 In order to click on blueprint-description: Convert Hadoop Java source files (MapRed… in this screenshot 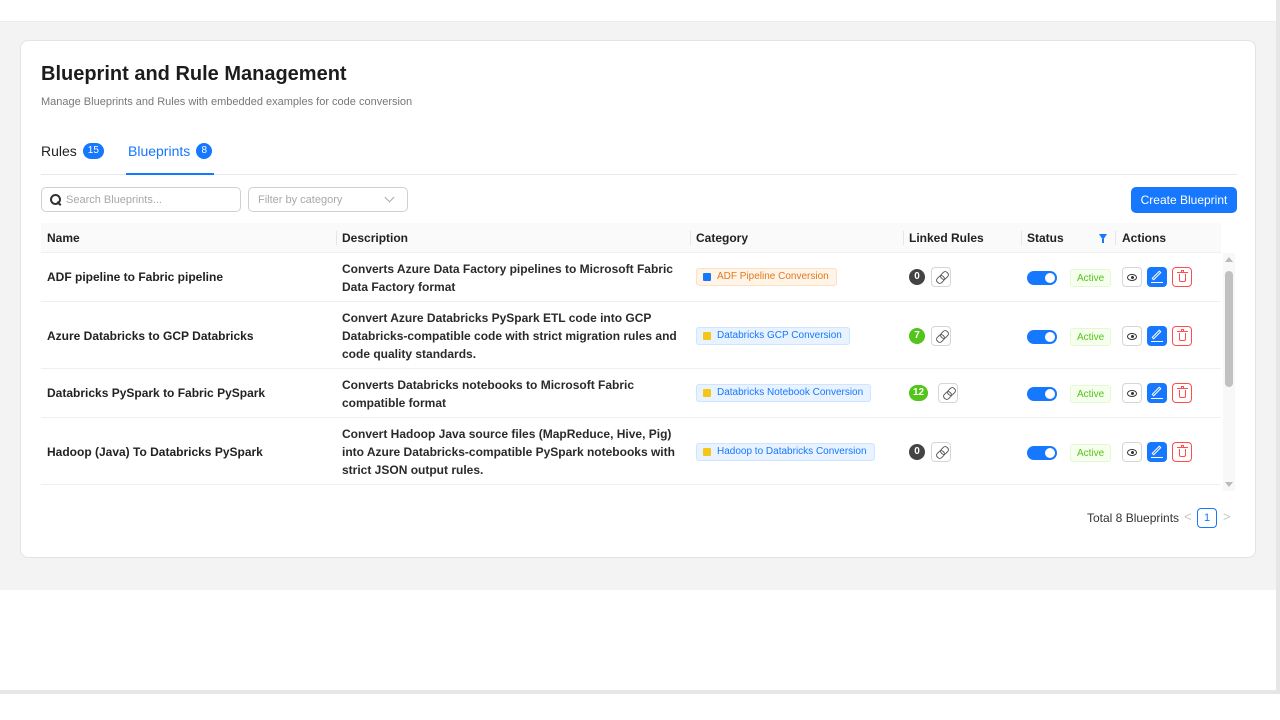, I will do `click(508, 452)`.